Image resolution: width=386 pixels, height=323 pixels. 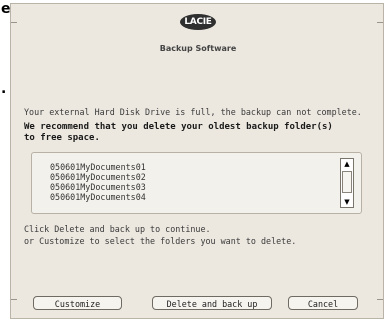 I want to click on folder-list-scrollbar: ▲ ▼, so click(x=347, y=183).